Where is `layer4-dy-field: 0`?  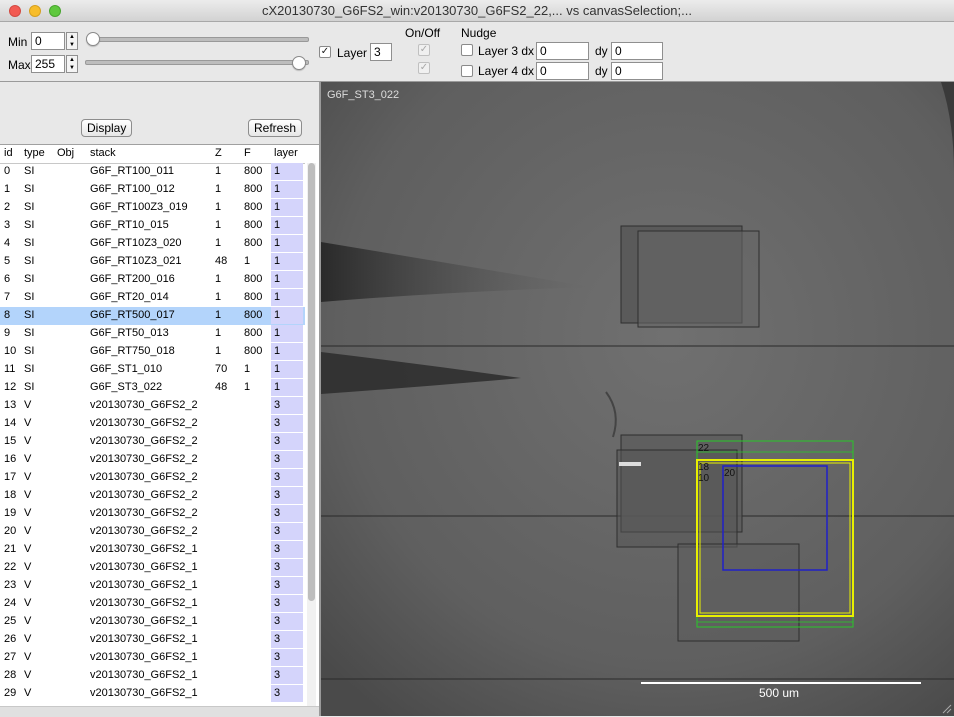
layer4-dy-field: 0 is located at coordinates (637, 71).